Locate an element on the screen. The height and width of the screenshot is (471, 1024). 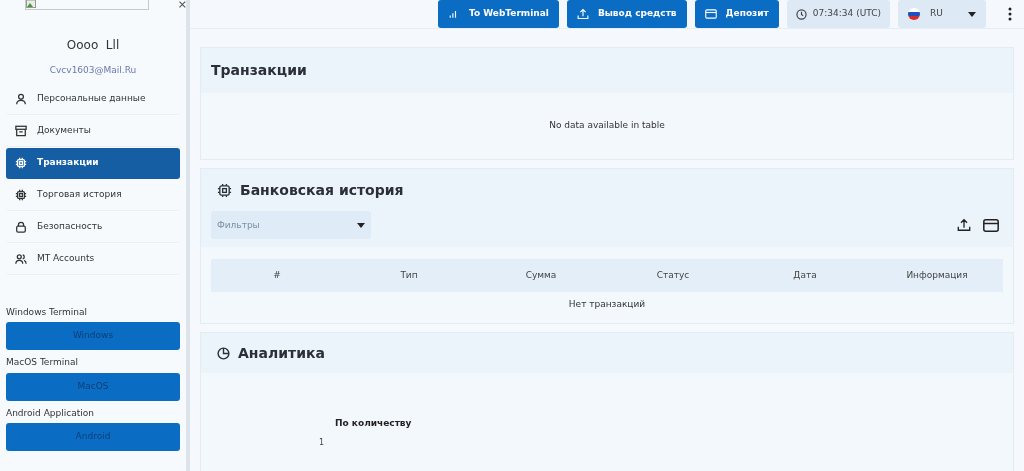
column-header: Дата is located at coordinates (805, 275).